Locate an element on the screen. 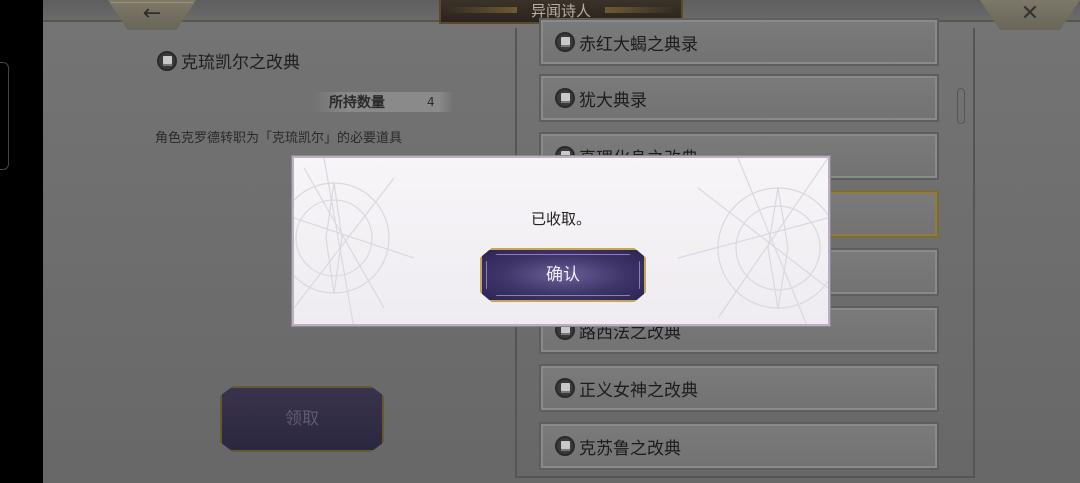 The image size is (1080, 483). claim-button: 领取 is located at coordinates (302, 419).